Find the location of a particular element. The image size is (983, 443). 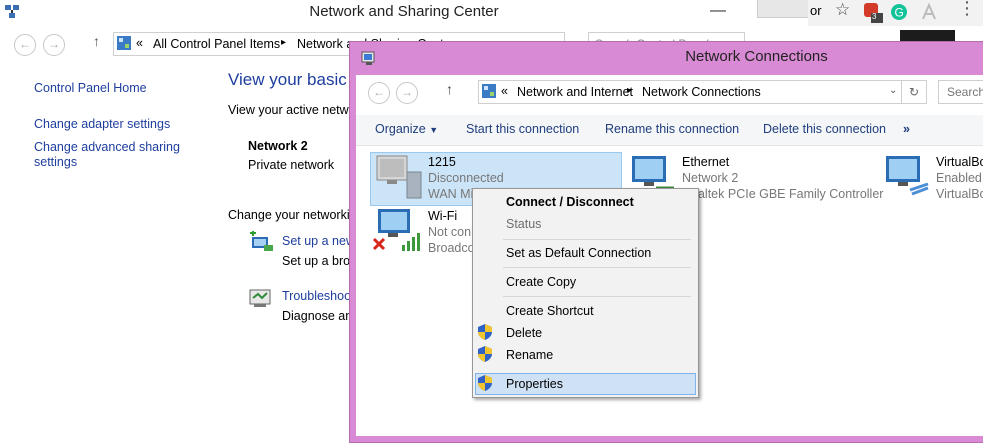

window-title: Network Connections is located at coordinates (756, 56).